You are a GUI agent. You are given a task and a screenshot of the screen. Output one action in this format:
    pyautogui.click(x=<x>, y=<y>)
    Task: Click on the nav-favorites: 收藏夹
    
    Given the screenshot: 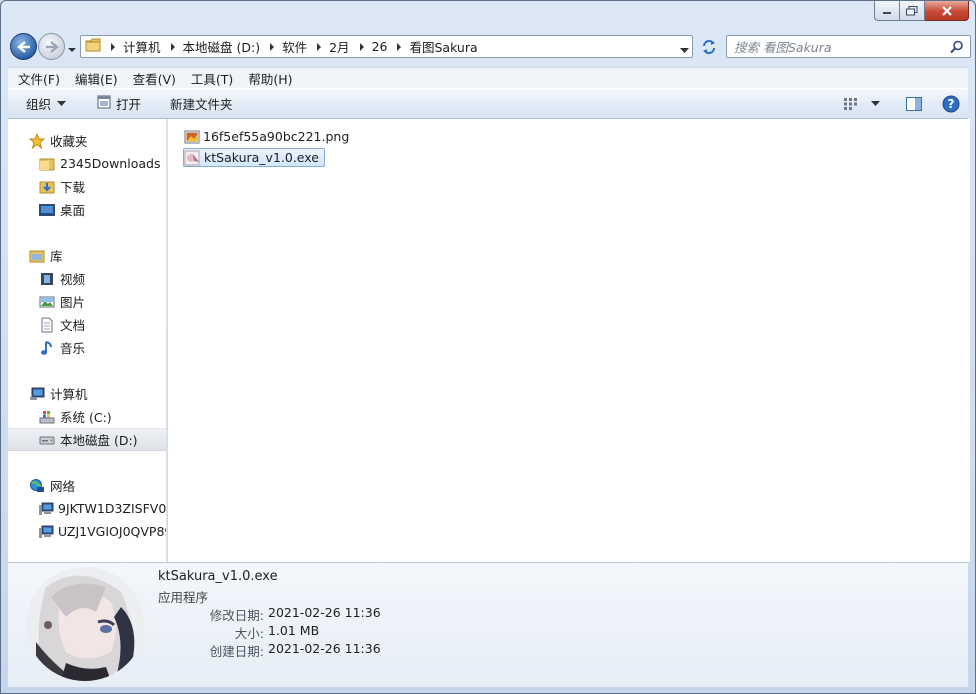 What is the action you would take?
    pyautogui.click(x=87, y=140)
    